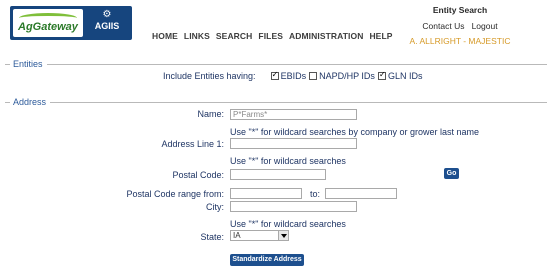 The image size is (552, 276). Describe the element at coordinates (209, 76) in the screenshot. I see `include-entities-label: Include Entities having:` at that location.